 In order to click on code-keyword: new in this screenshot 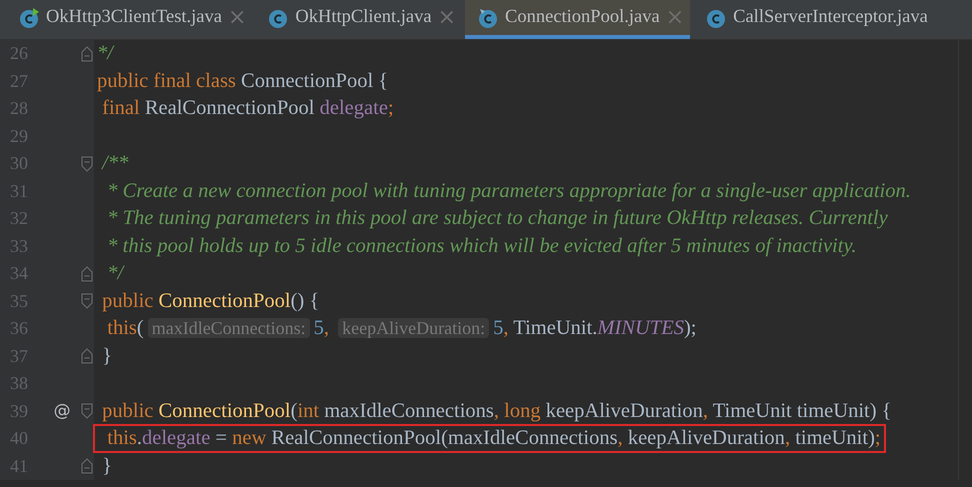, I will do `click(250, 438)`.